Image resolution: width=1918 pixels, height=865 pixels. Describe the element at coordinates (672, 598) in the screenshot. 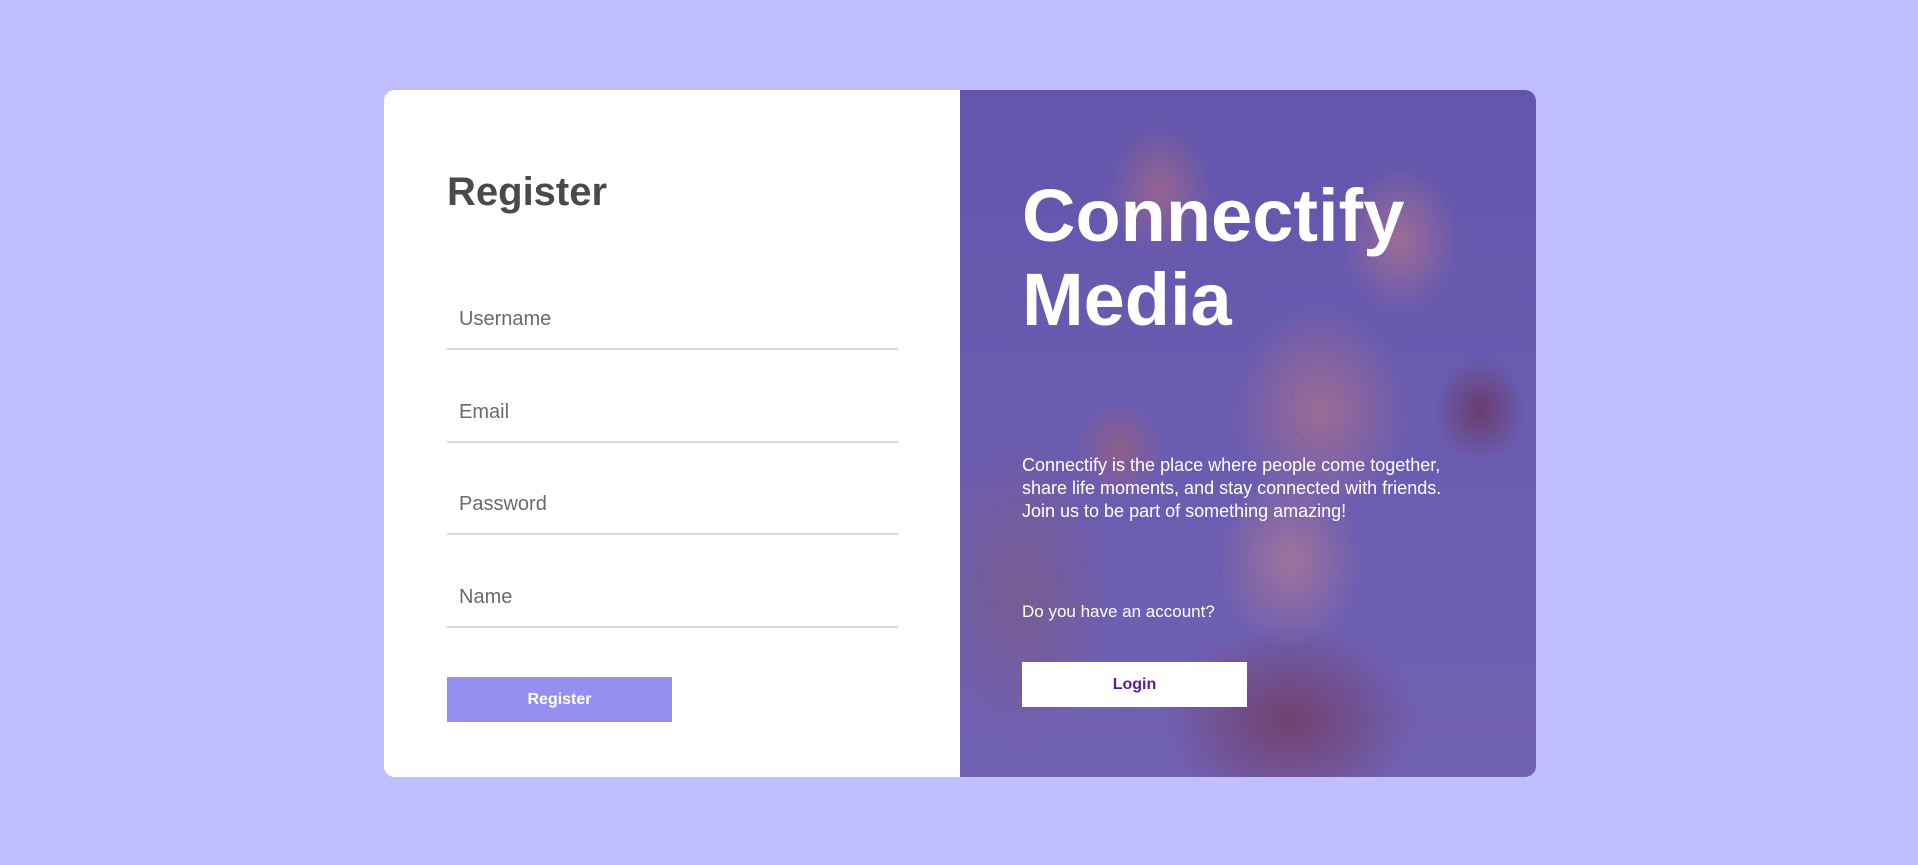

I see `name-input` at that location.